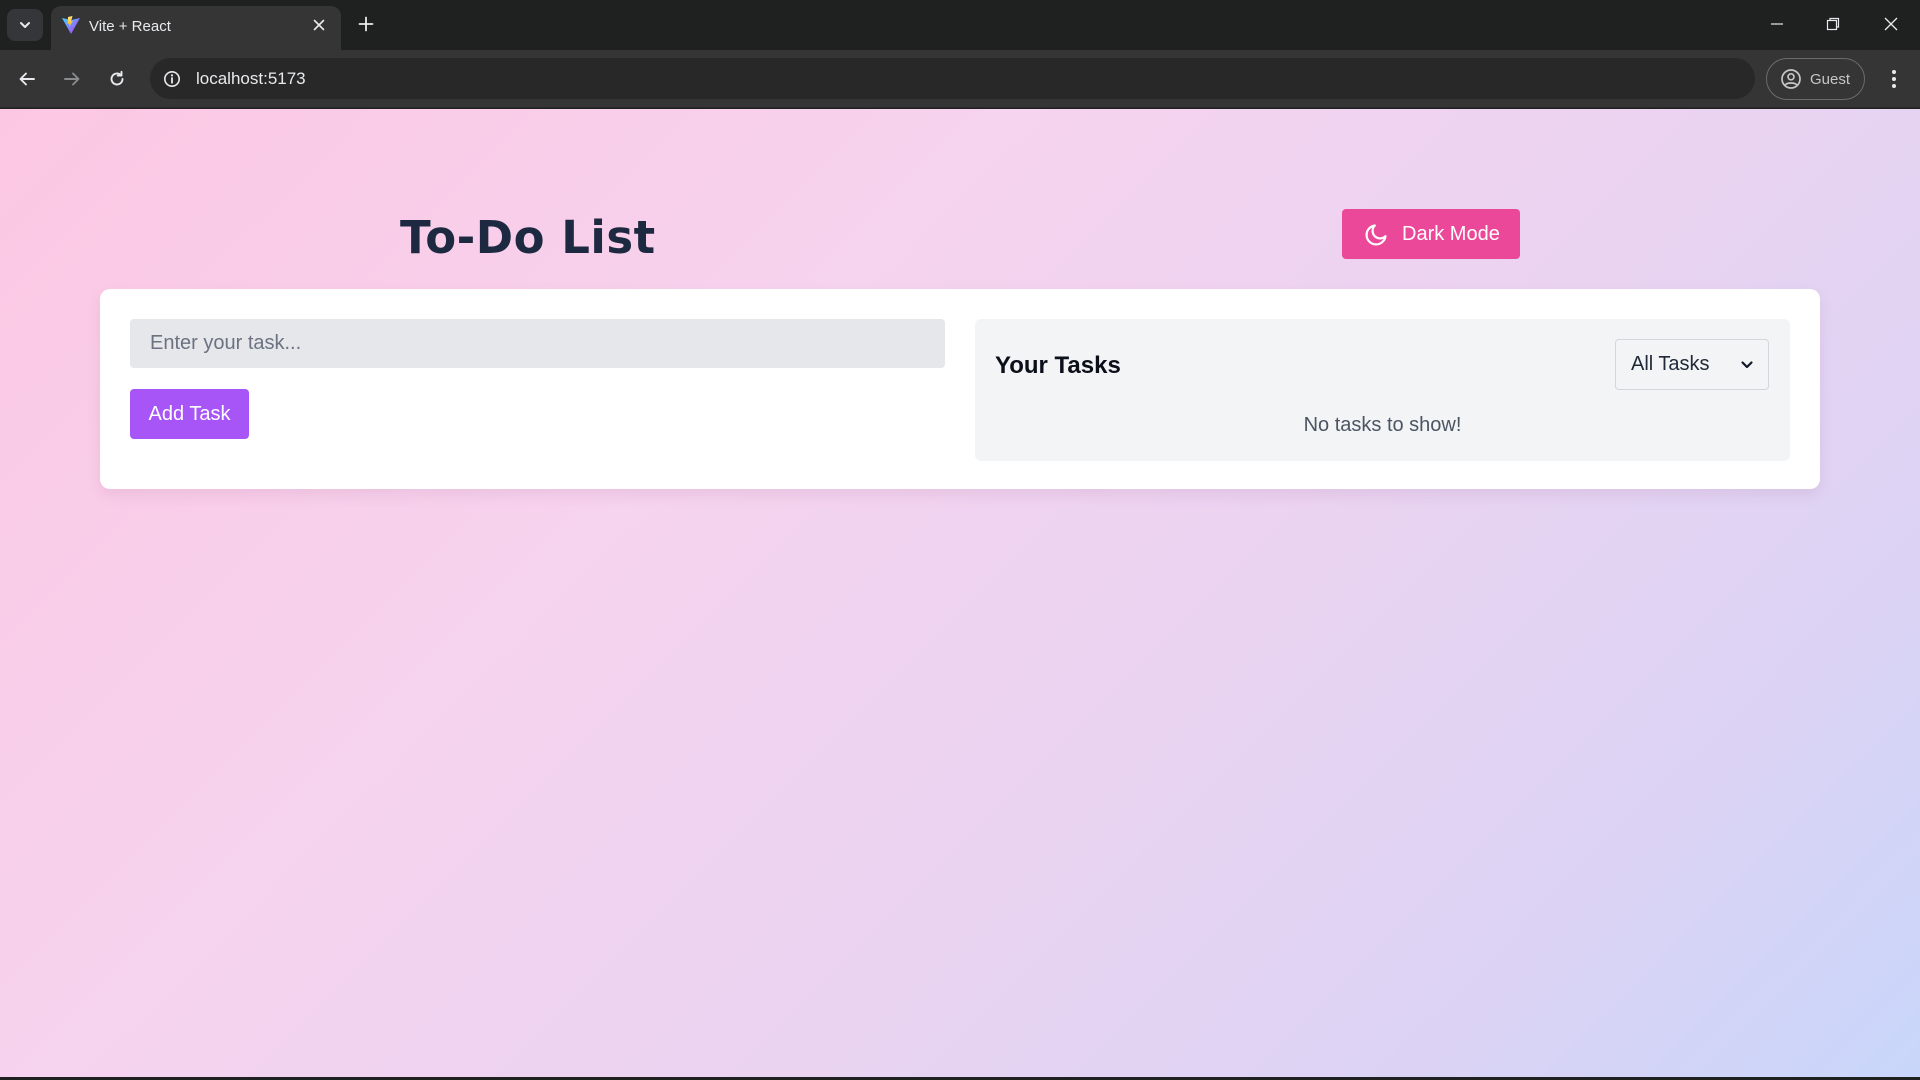  I want to click on page-title: To-Do List, so click(528, 237).